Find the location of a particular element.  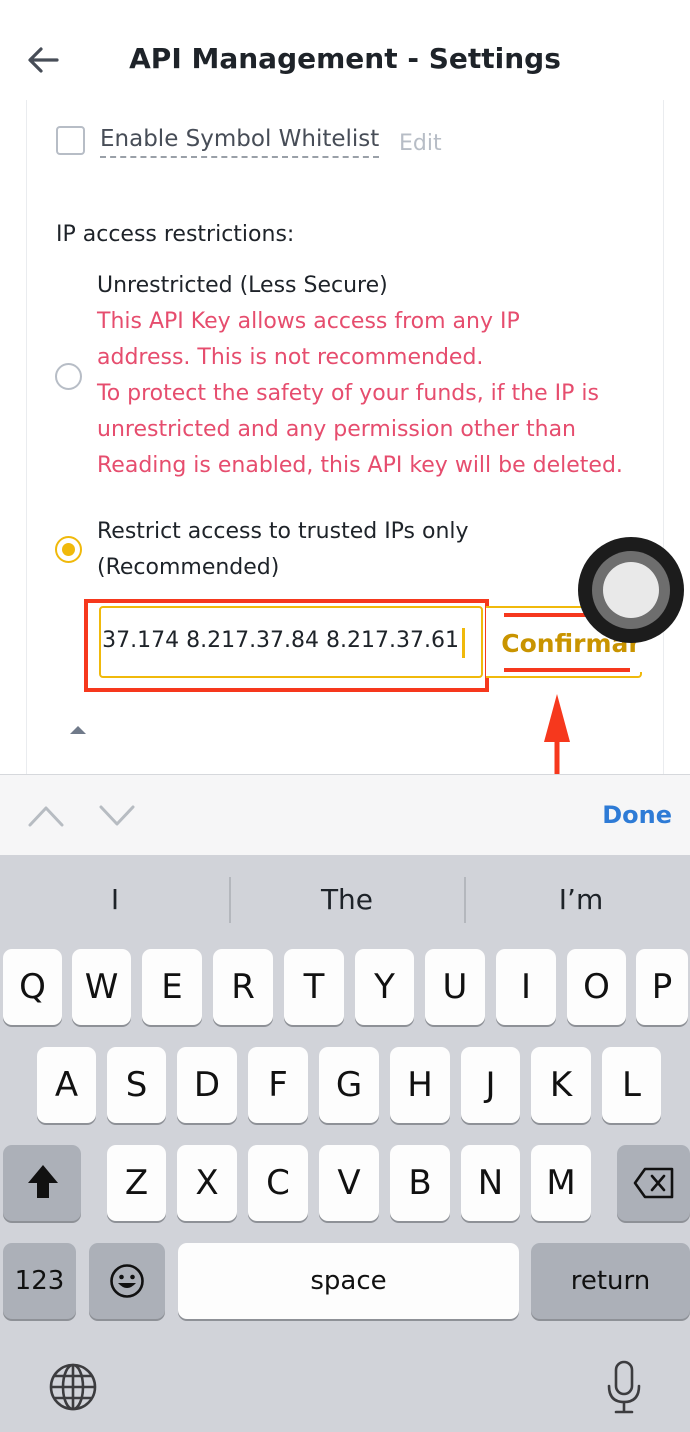

page-title: API Management - Settings is located at coordinates (345, 58).